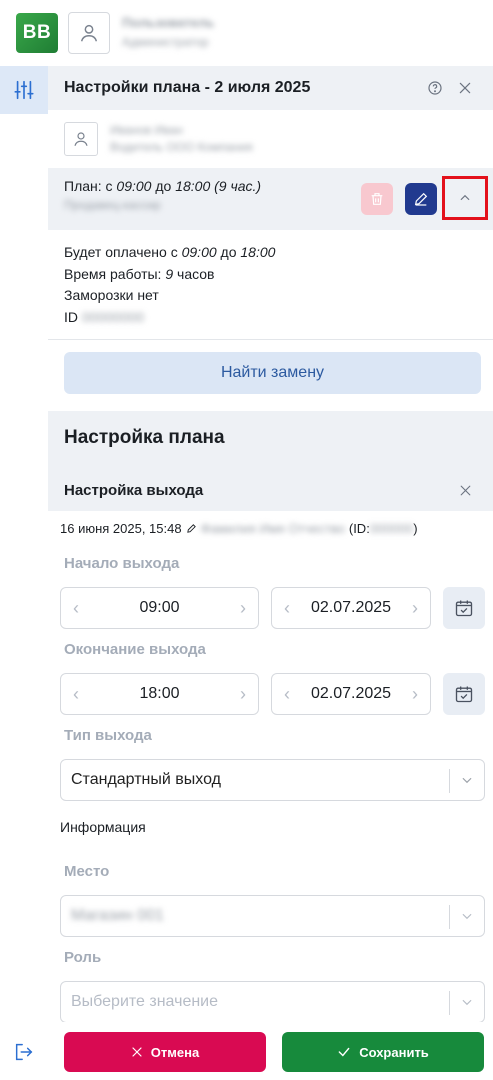 The height and width of the screenshot is (1080, 493). What do you see at coordinates (87, 871) in the screenshot?
I see `place-label: Место` at bounding box center [87, 871].